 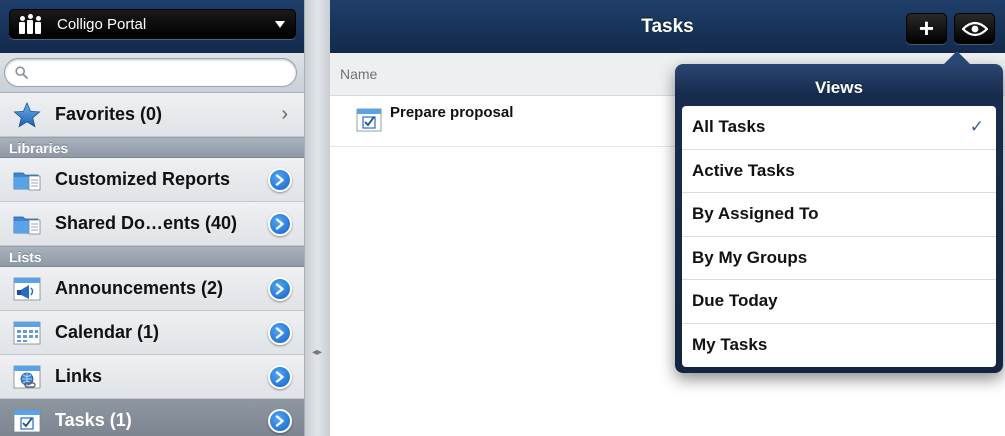 I want to click on sidebar-item-label: Favorites (0), so click(x=109, y=114).